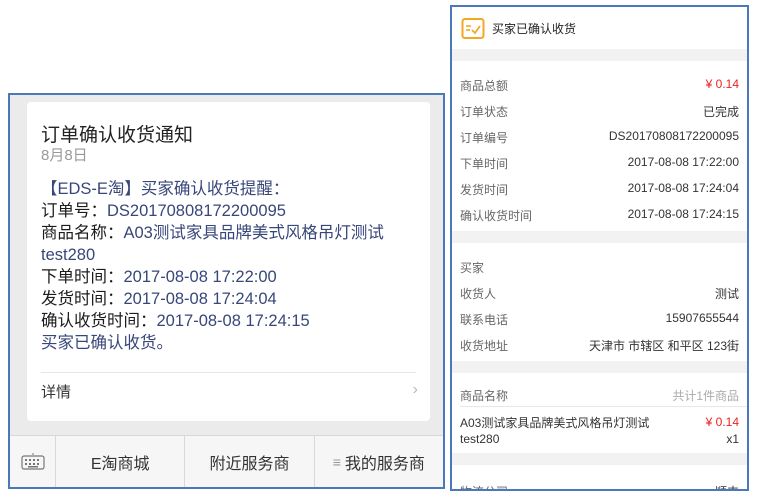  I want to click on order-number-label: 订单号：, so click(74, 211).